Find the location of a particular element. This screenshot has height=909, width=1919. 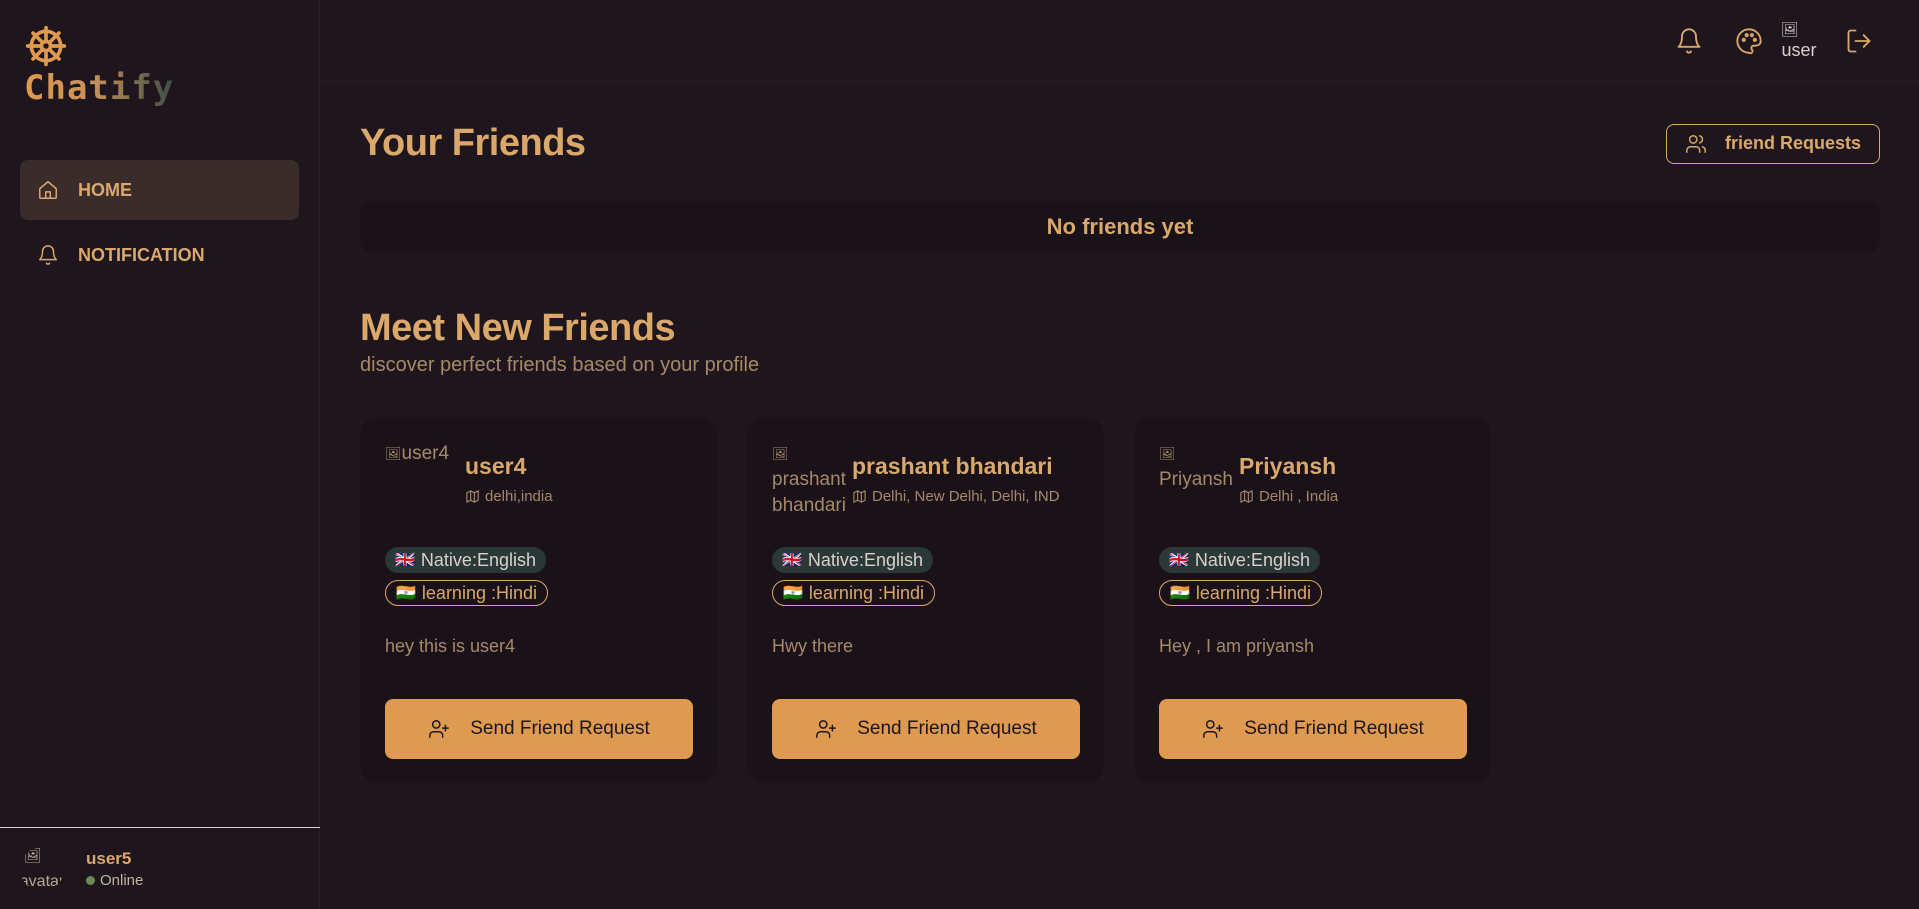

card-header: 🖼 Priyansh Priyansh Delhi , India is located at coordinates (1312, 481).